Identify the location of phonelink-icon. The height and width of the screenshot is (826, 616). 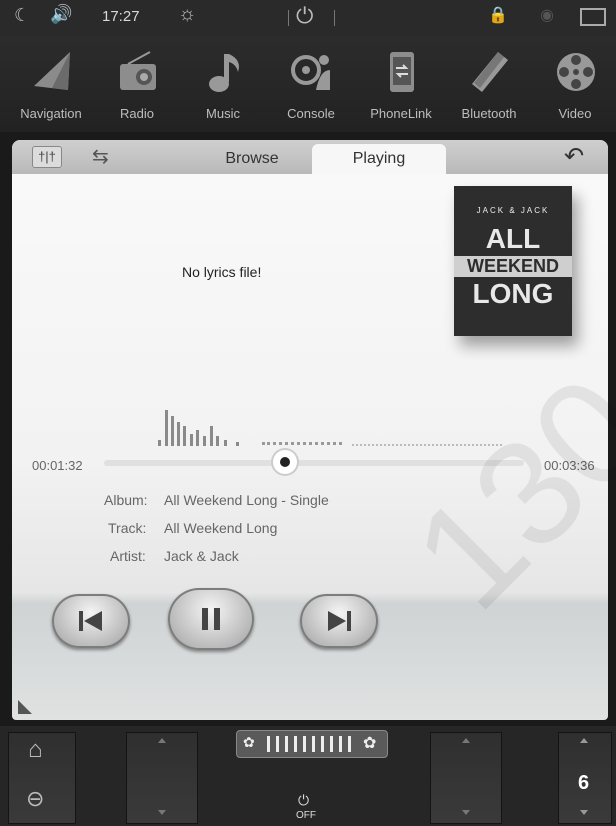
(402, 72).